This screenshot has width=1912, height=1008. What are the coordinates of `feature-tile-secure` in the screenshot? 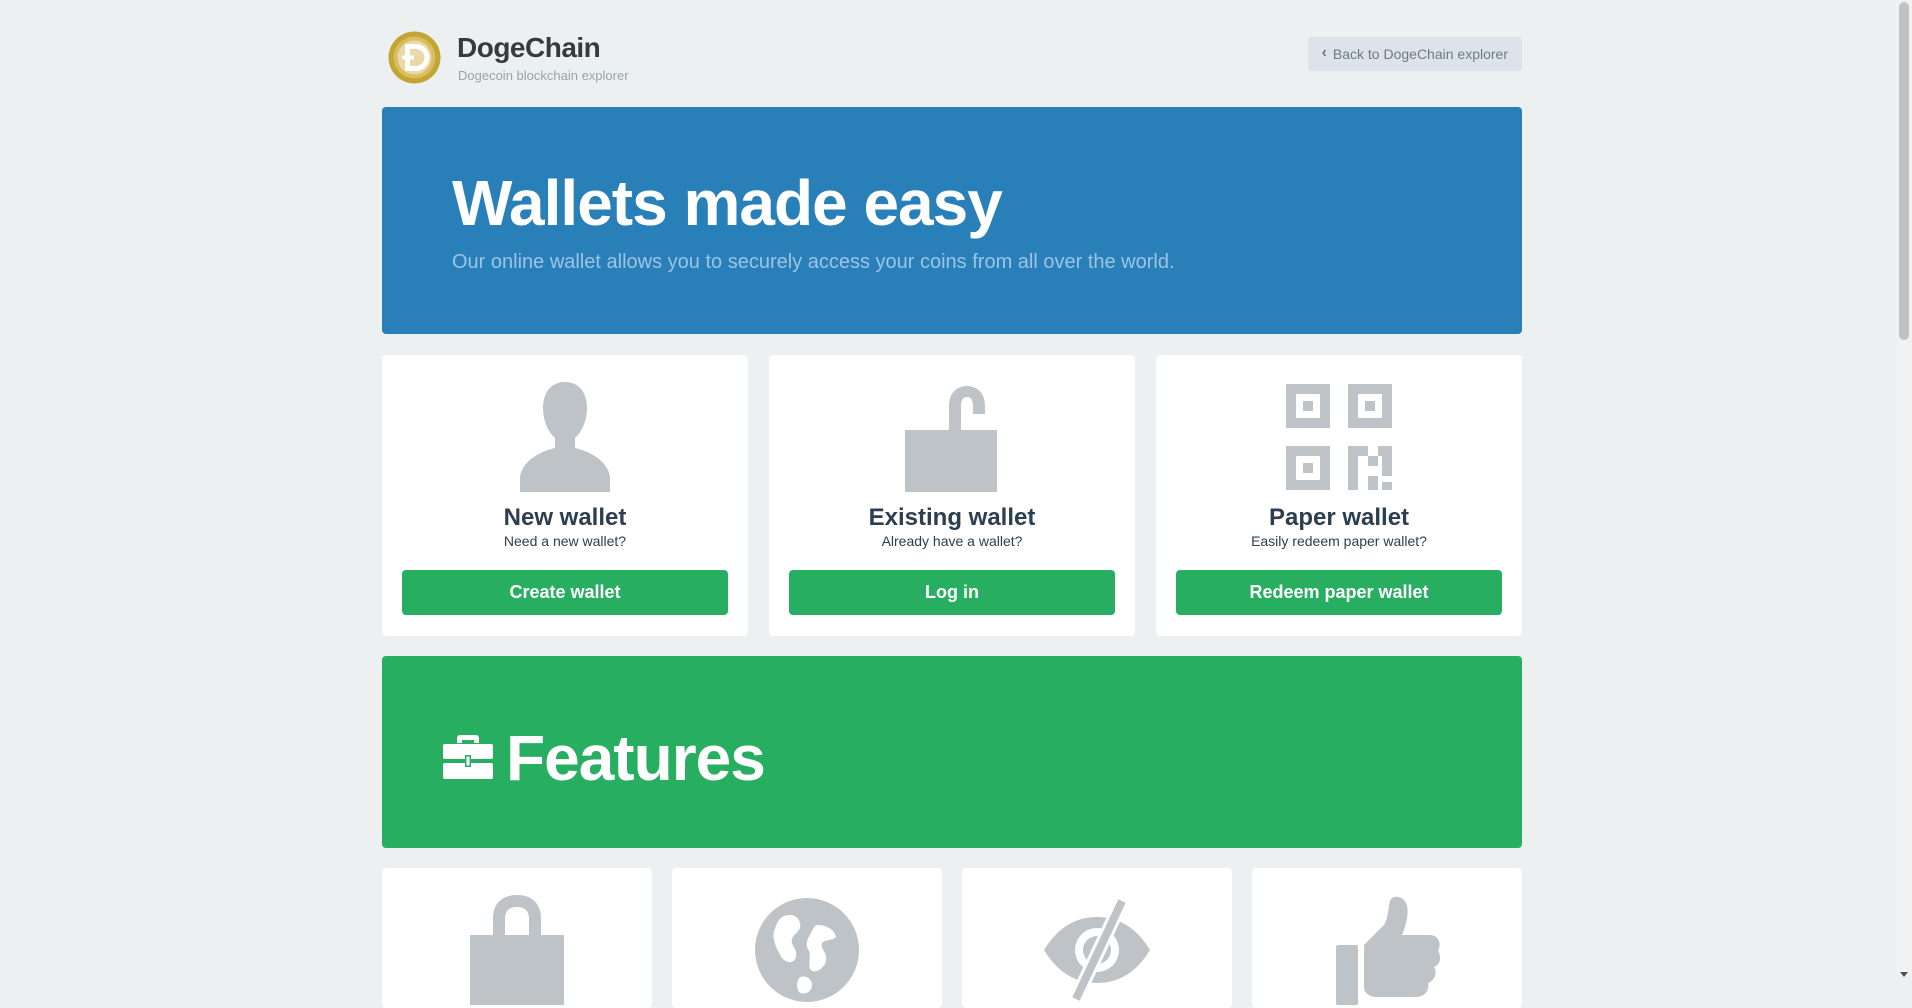 It's located at (517, 938).